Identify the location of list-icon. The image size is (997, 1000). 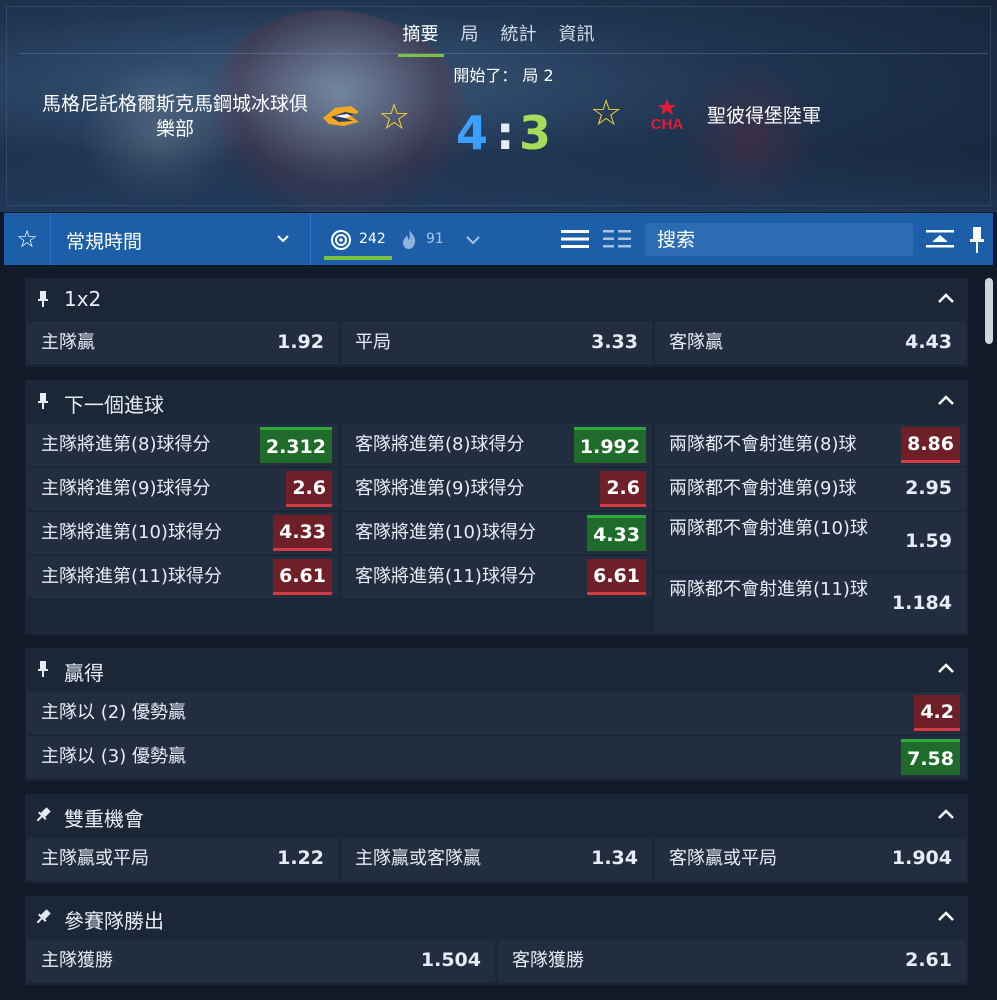
(575, 239).